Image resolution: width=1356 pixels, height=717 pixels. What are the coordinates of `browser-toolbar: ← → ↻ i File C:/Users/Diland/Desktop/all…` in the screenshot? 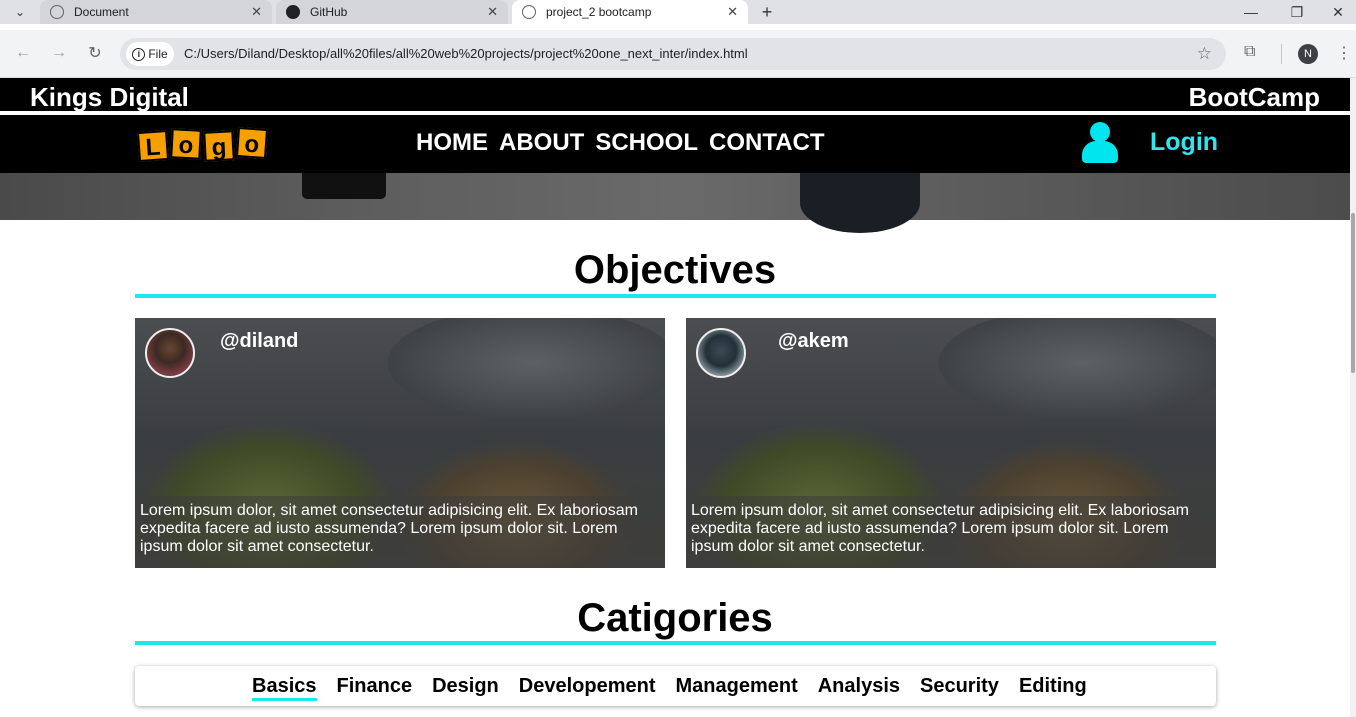 It's located at (678, 54).